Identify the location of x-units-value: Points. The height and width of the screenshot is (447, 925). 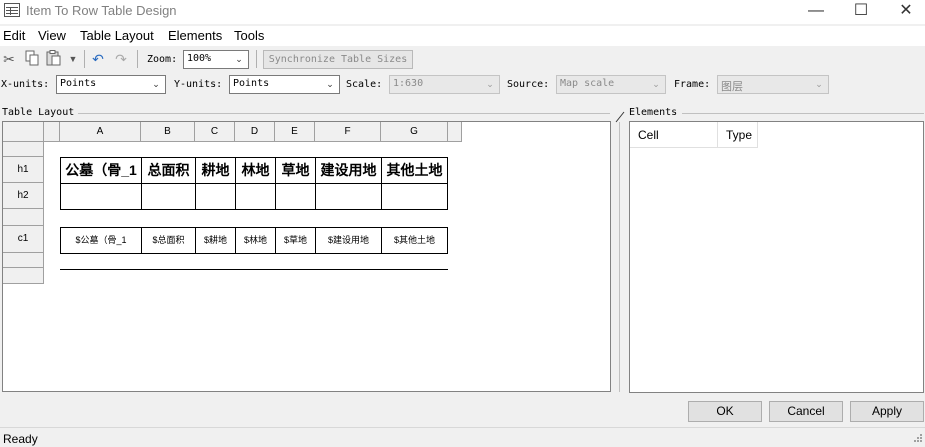
(78, 83).